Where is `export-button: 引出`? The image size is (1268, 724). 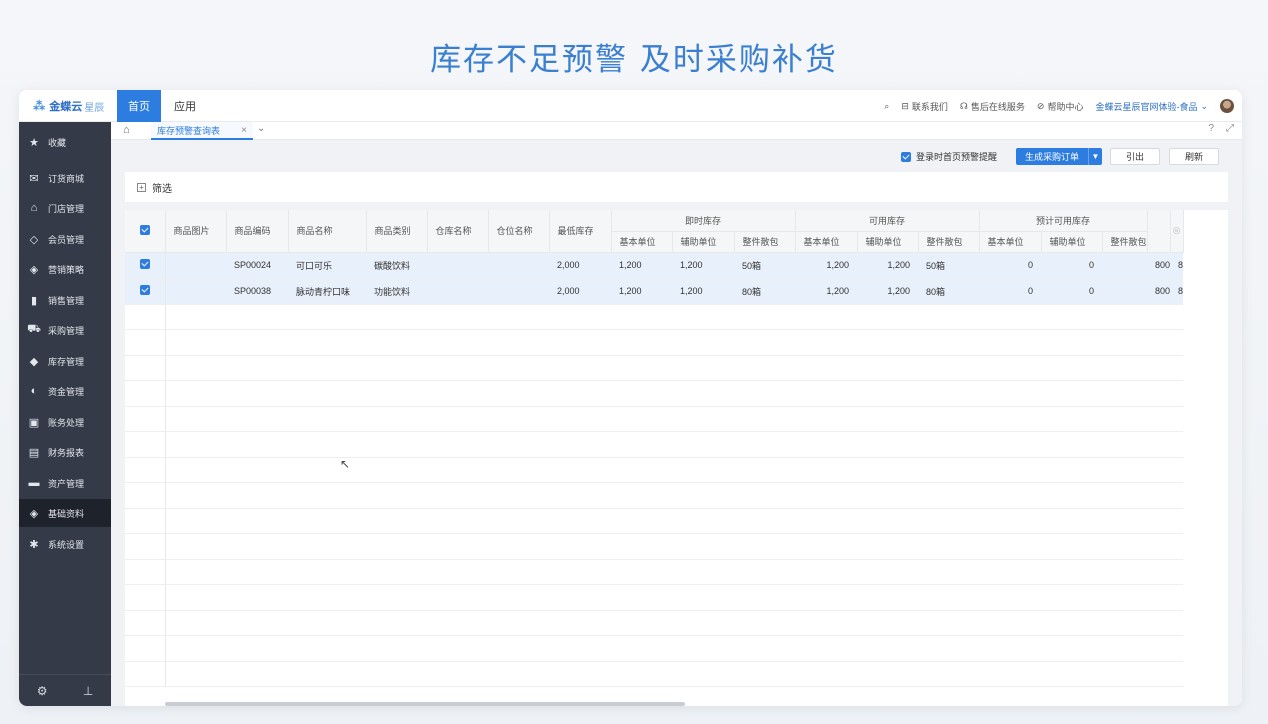
export-button: 引出 is located at coordinates (1135, 156).